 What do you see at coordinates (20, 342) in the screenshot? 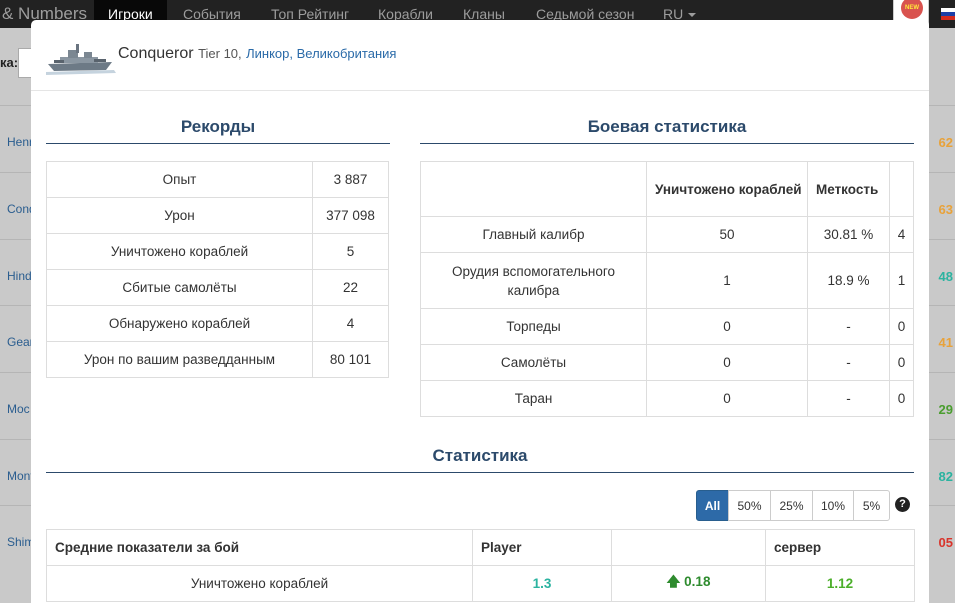
I see `background-row-name: Gear` at bounding box center [20, 342].